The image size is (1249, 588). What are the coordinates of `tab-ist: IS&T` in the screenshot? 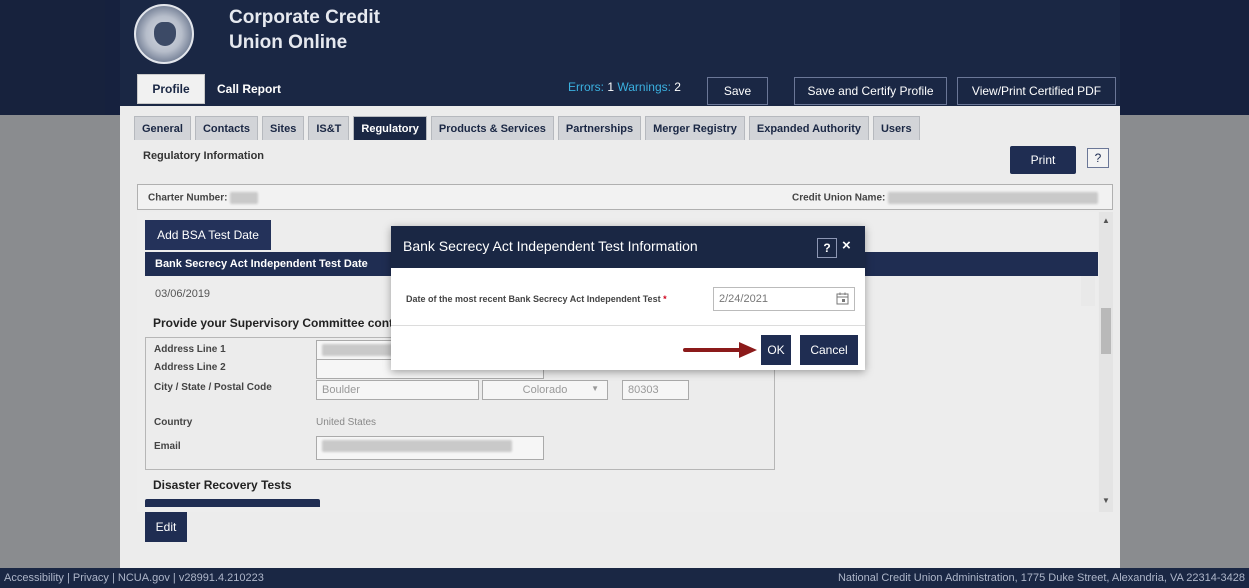 It's located at (329, 128).